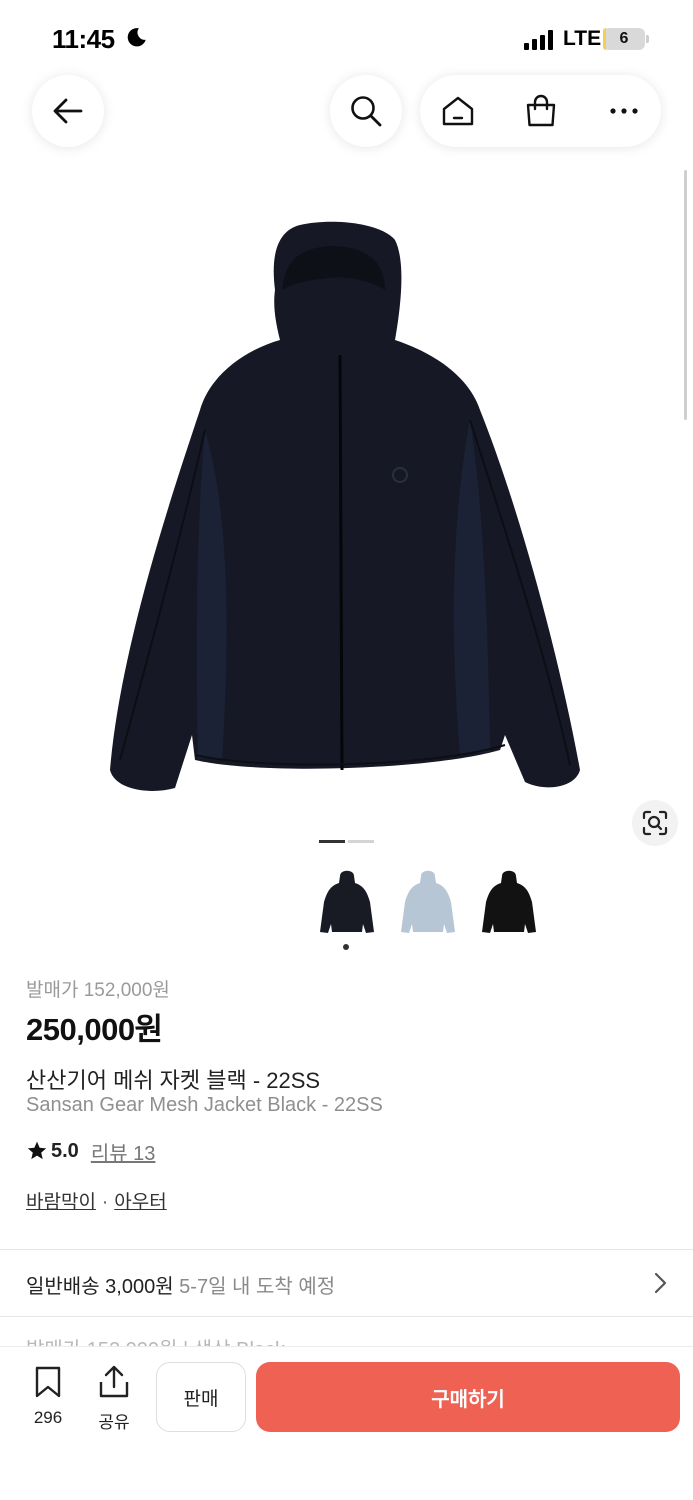 This screenshot has width=693, height=1500. I want to click on scrollbar, so click(685, 295).